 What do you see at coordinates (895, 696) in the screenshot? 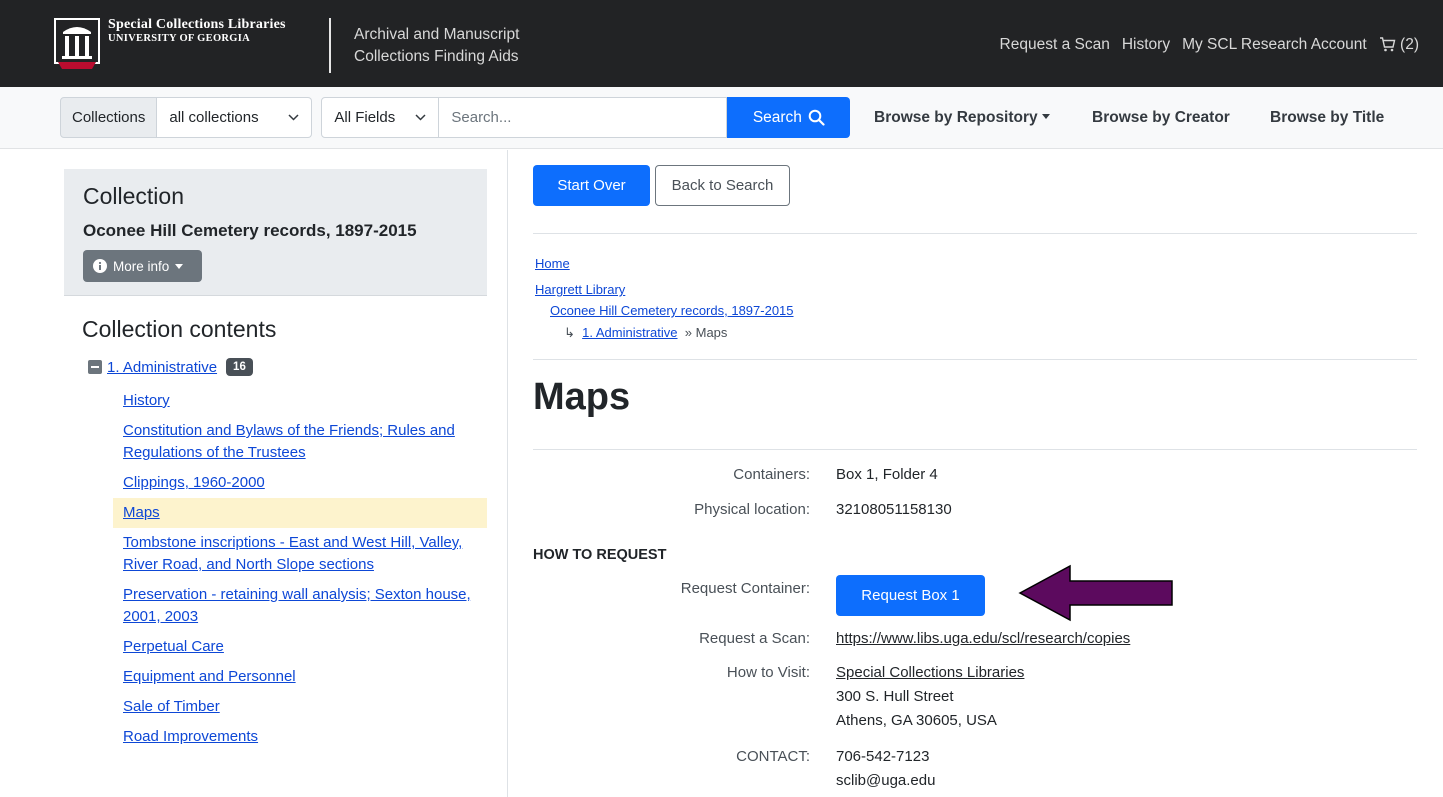
I see `visit-address-line-1: 300 S. Hull Street` at bounding box center [895, 696].